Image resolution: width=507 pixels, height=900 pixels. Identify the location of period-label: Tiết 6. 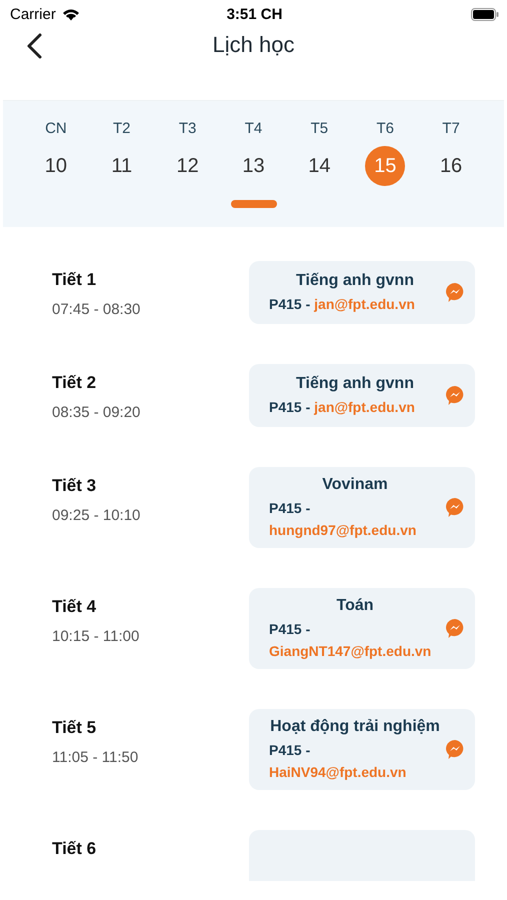
(75, 849).